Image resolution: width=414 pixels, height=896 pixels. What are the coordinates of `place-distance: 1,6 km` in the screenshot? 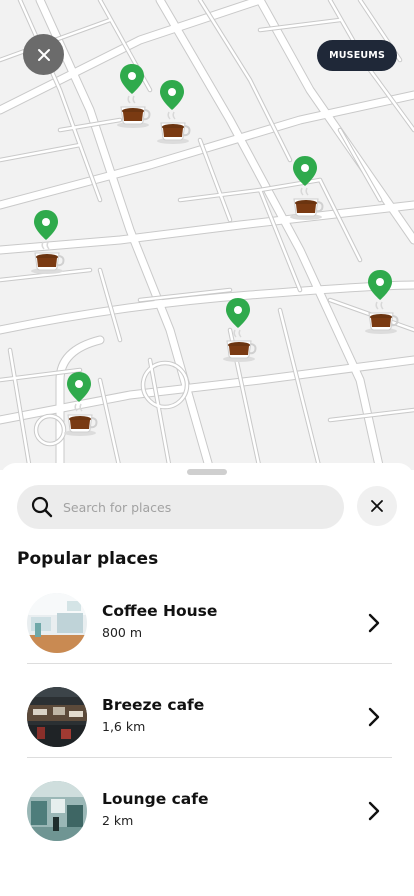 It's located at (124, 726).